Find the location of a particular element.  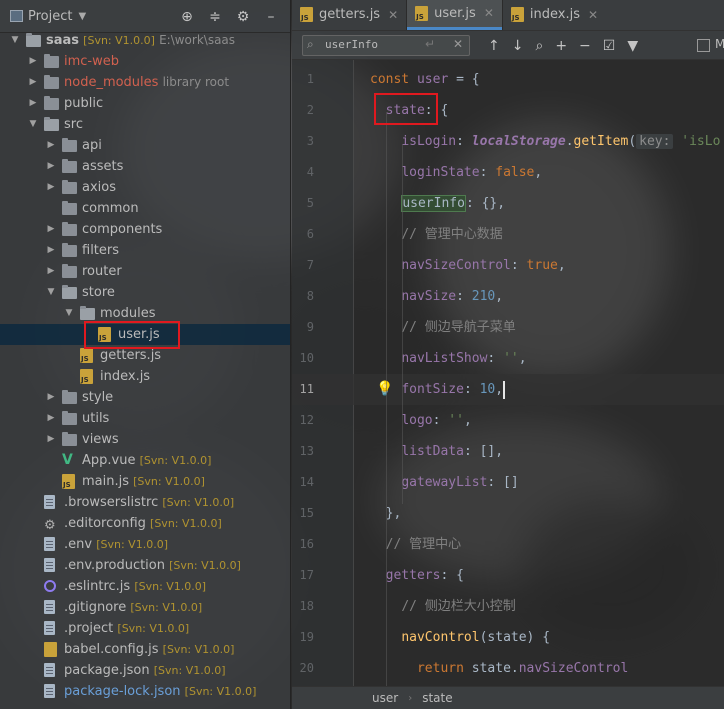

tree-item: ▶ filters is located at coordinates (145, 250).